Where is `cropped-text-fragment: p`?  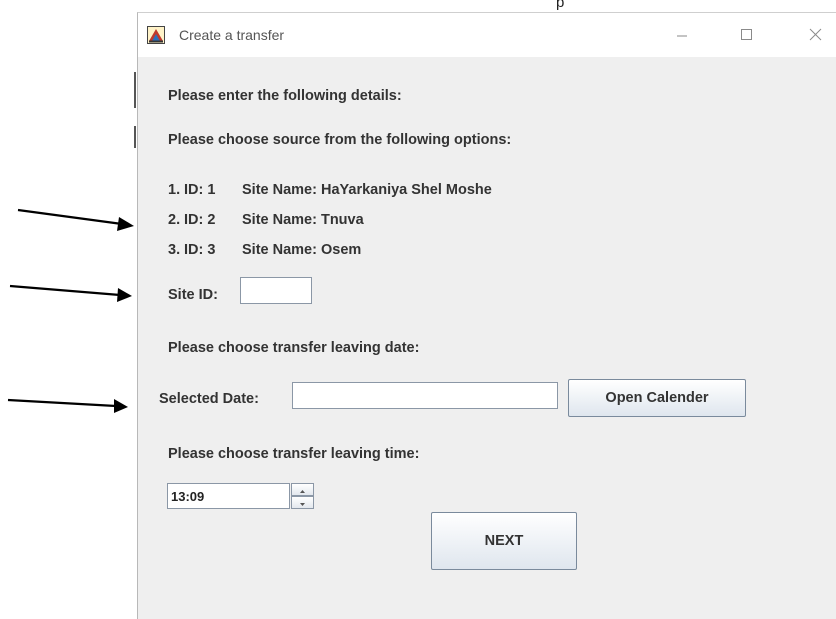 cropped-text-fragment: p is located at coordinates (560, 5).